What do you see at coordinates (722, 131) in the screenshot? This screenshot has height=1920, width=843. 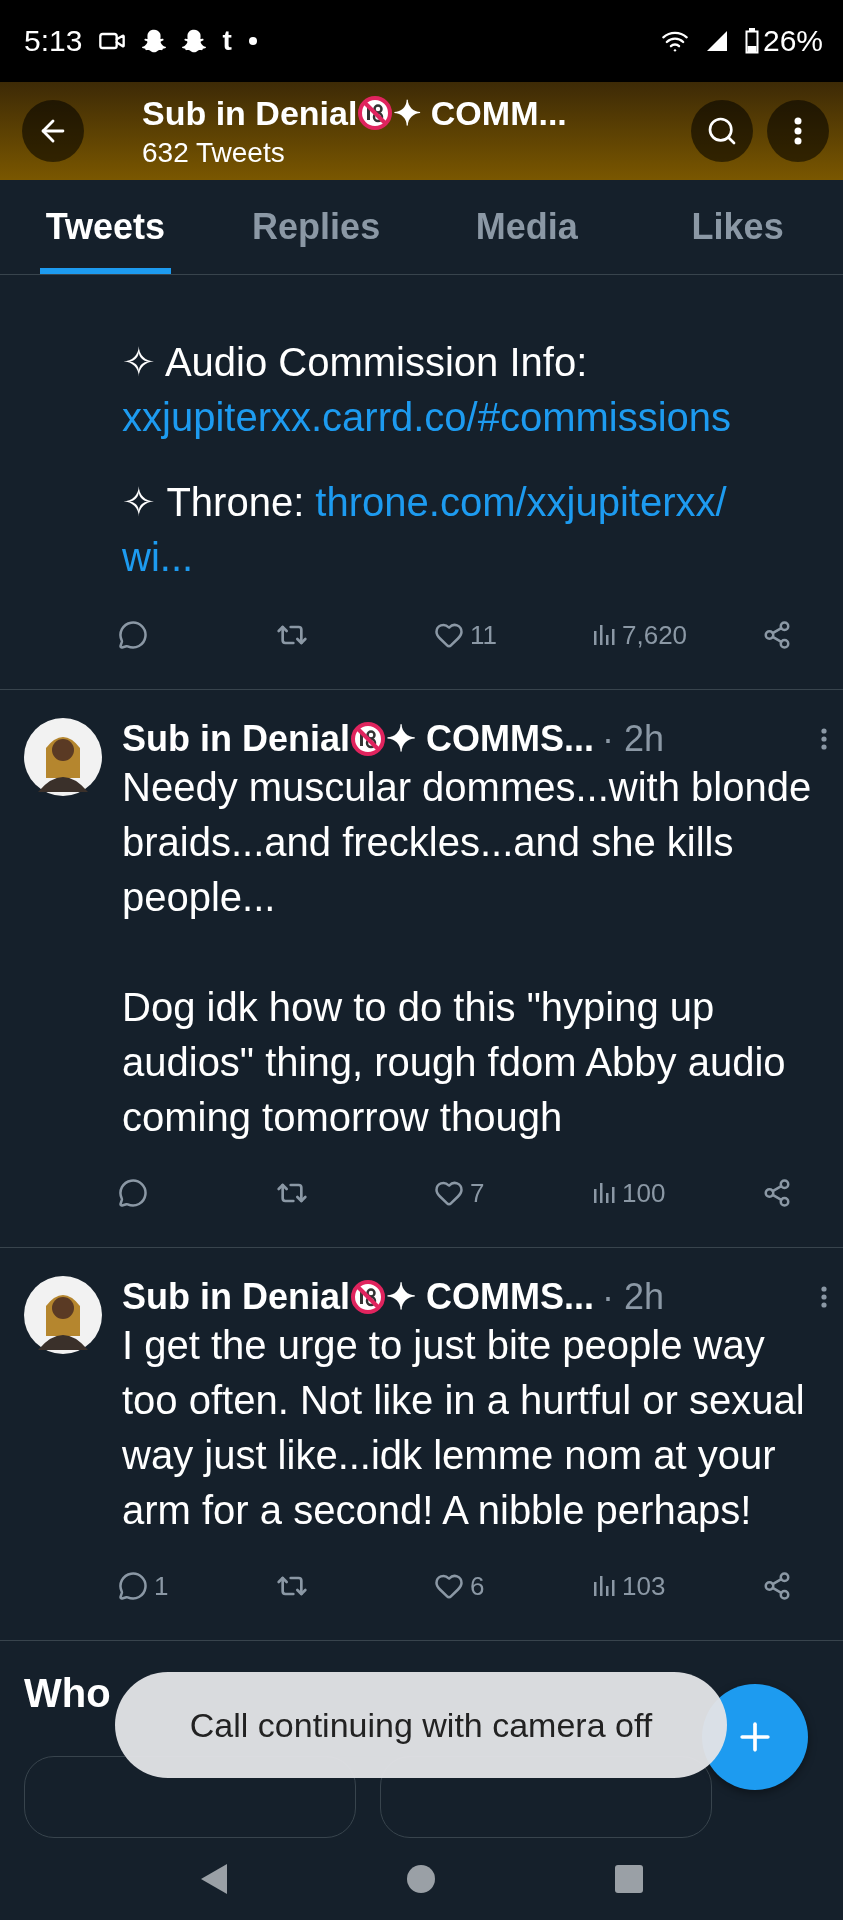 I see `search-icon` at bounding box center [722, 131].